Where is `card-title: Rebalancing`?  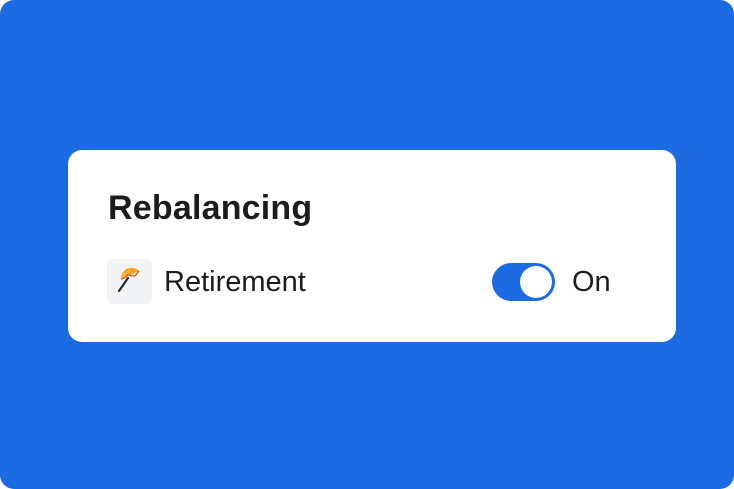
card-title: Rebalancing is located at coordinates (210, 208).